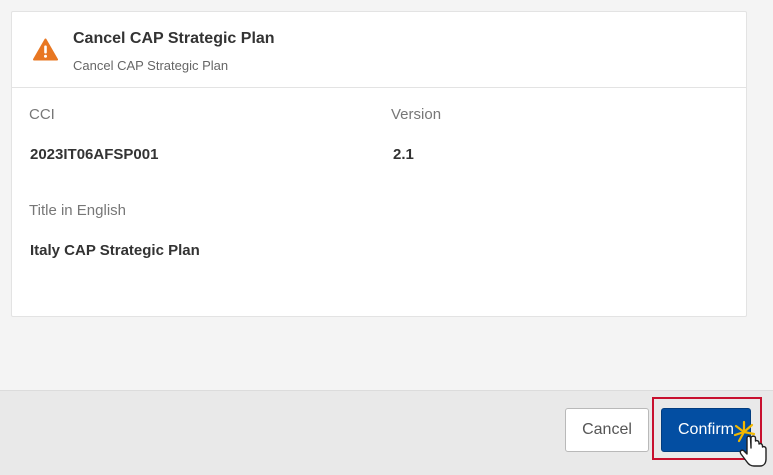 This screenshot has height=475, width=773. Describe the element at coordinates (45, 49) in the screenshot. I see `warning-icon` at that location.